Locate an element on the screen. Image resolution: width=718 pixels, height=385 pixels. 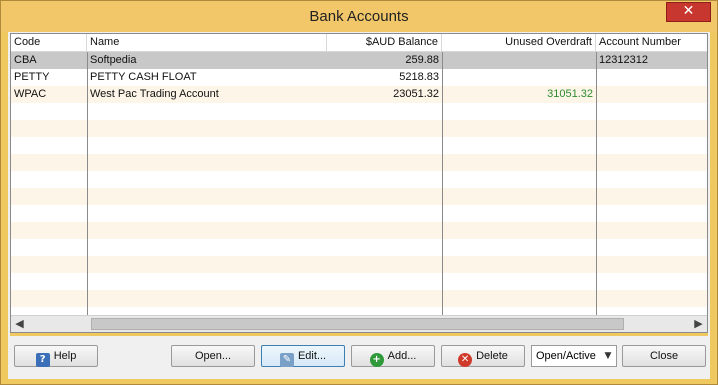
cell-code: PETTY is located at coordinates (32, 77).